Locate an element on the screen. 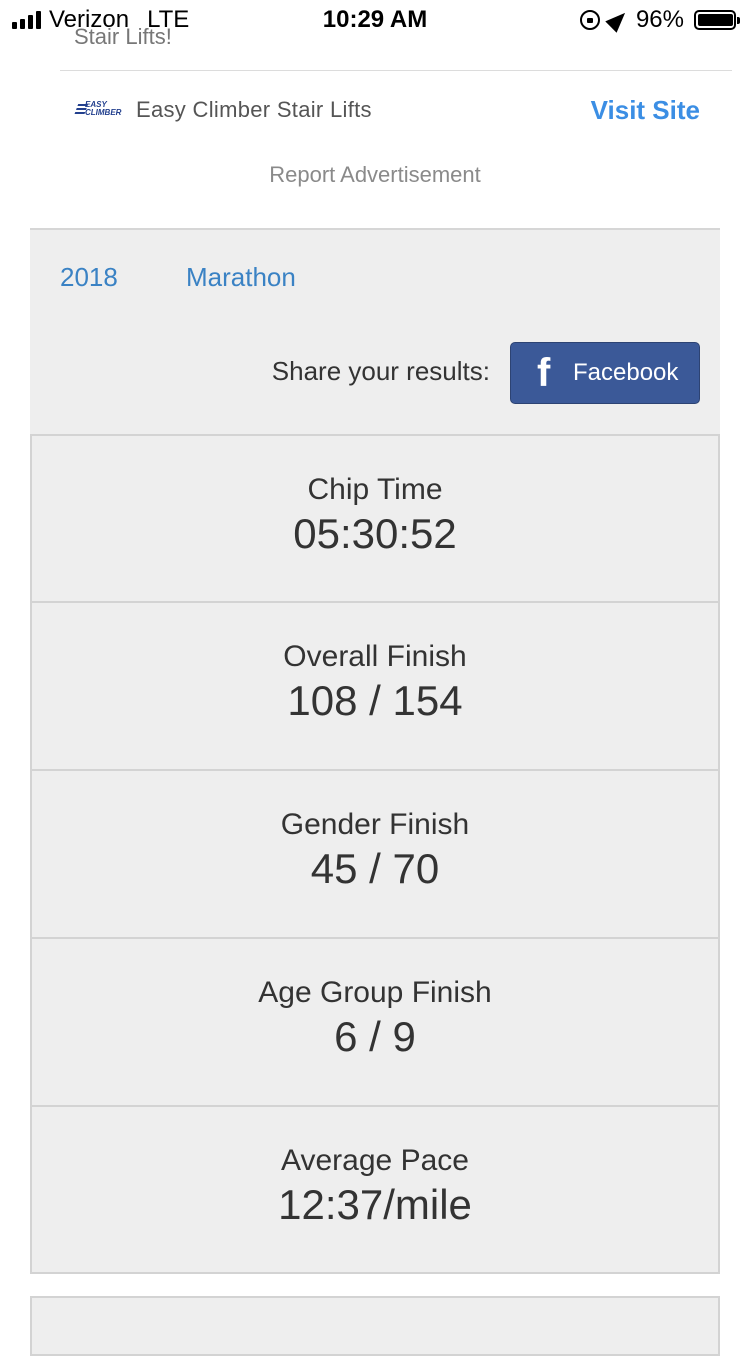  stat-label: Age Group Finish is located at coordinates (375, 992).